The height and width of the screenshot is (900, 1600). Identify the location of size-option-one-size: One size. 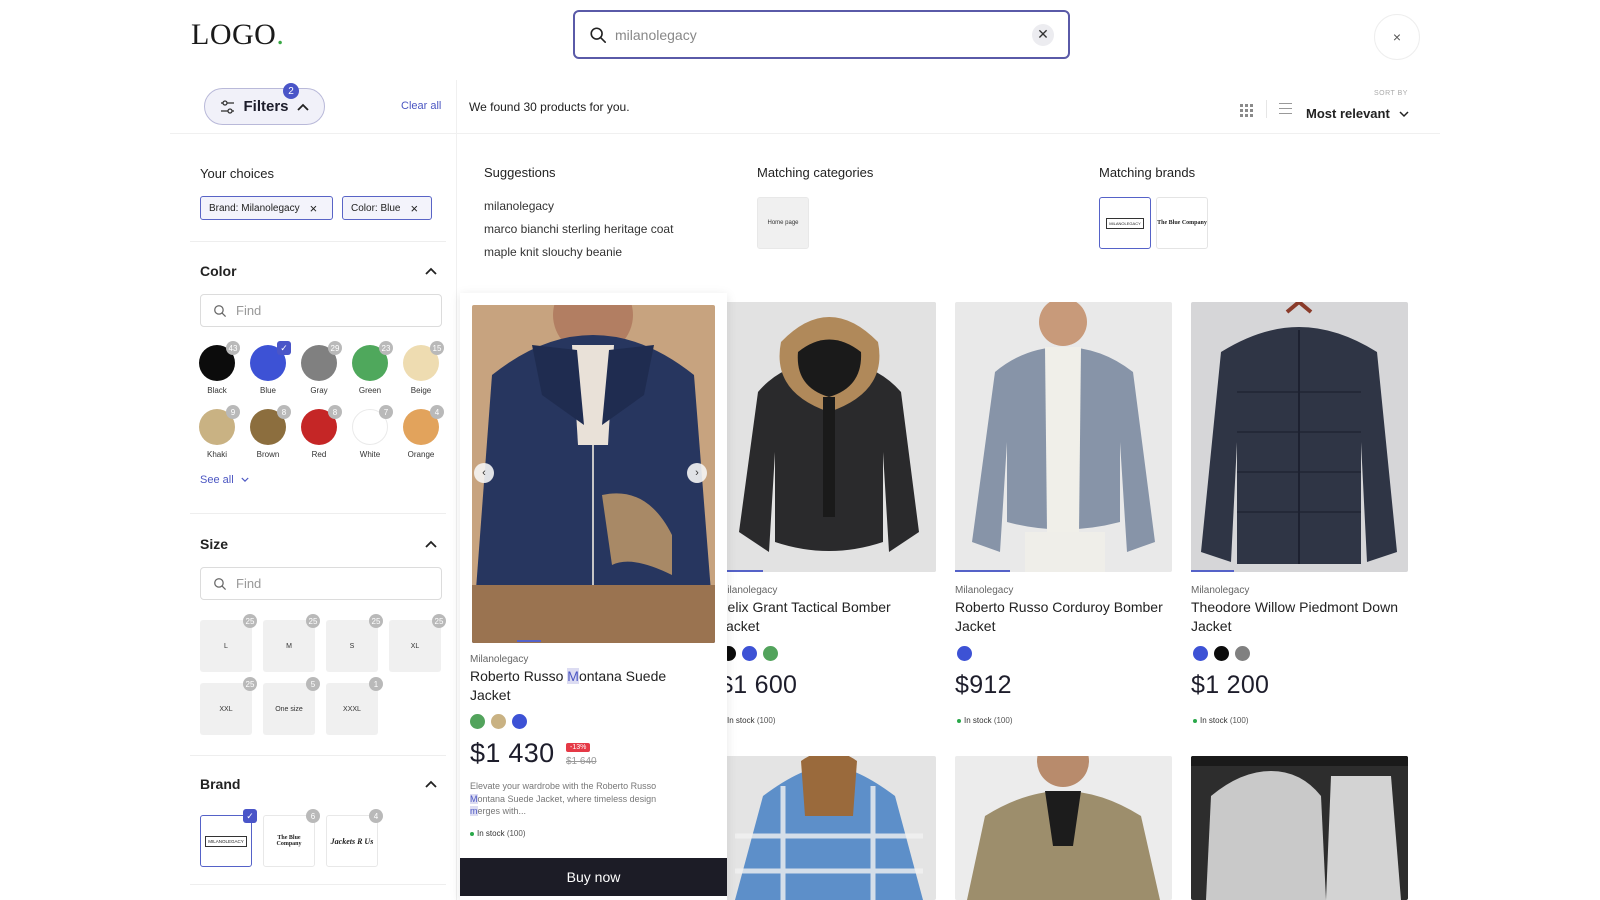
(289, 709).